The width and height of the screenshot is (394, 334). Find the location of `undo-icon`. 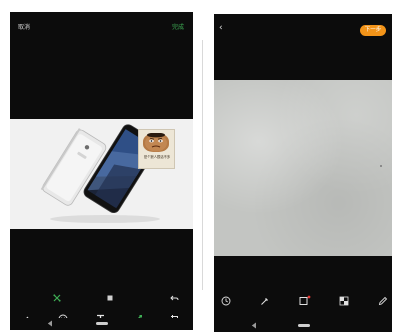

undo-icon is located at coordinates (174, 298).